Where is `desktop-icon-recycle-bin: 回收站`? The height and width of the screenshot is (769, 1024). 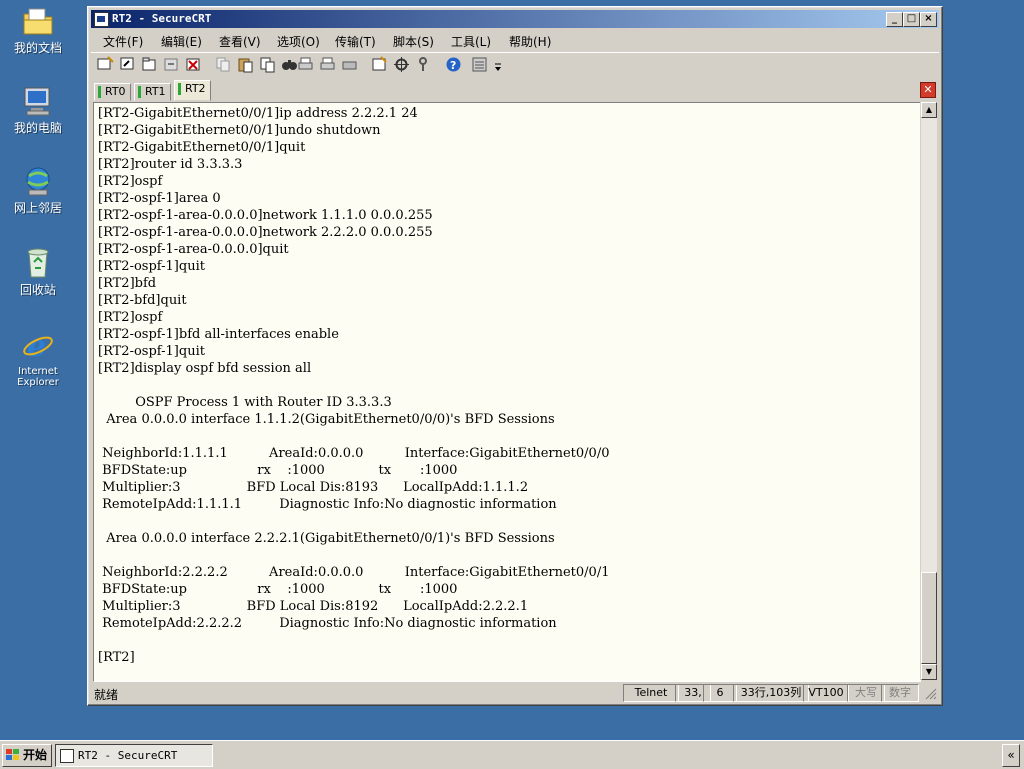
desktop-icon-recycle-bin: 回收站 is located at coordinates (38, 271).